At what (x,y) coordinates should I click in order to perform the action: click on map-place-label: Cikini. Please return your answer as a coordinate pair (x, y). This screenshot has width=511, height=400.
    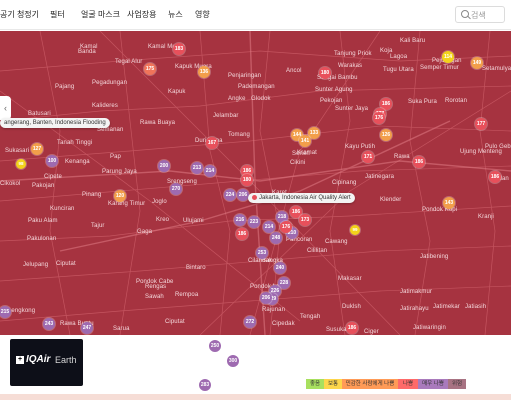
    Looking at the image, I should click on (298, 163).